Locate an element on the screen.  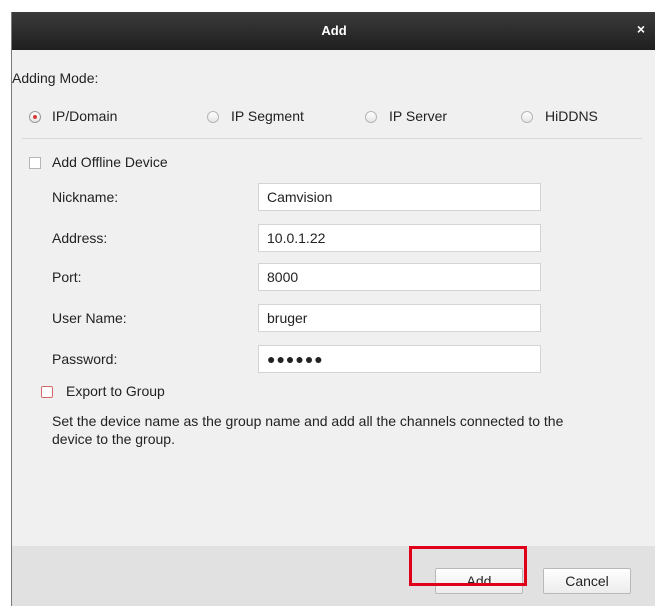
port-input: 8000 is located at coordinates (399, 277).